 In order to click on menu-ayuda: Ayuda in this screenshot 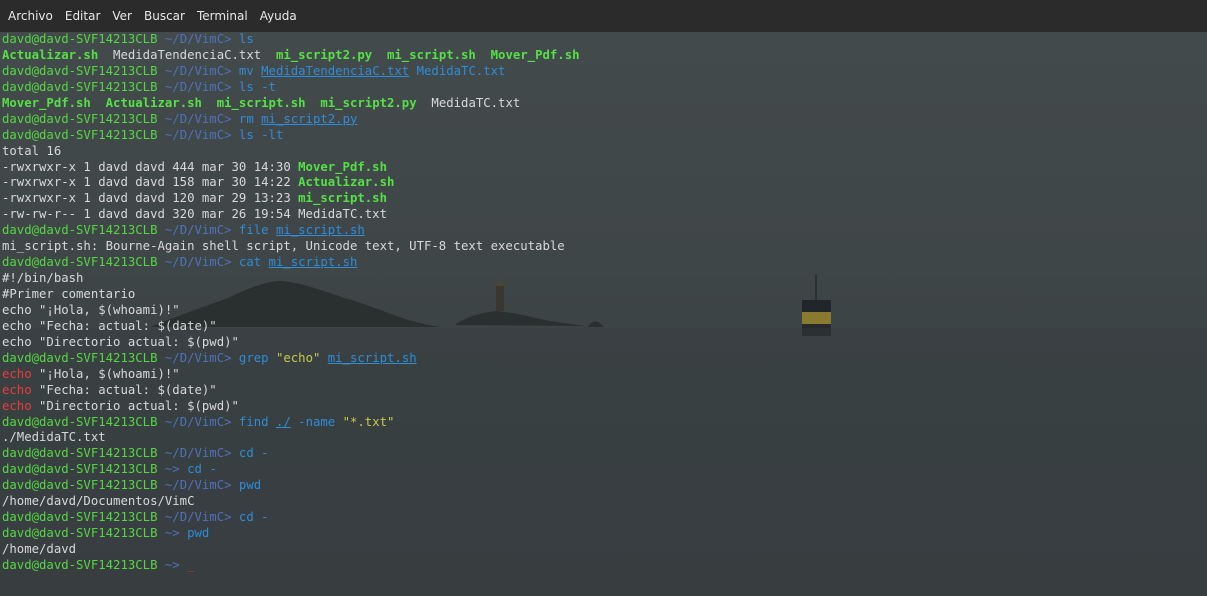, I will do `click(278, 16)`.